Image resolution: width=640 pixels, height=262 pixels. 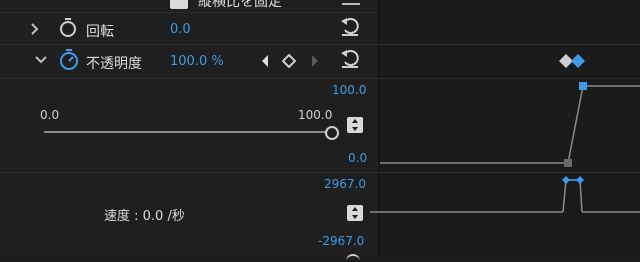 I want to click on chevron-down-icon, so click(x=41, y=60).